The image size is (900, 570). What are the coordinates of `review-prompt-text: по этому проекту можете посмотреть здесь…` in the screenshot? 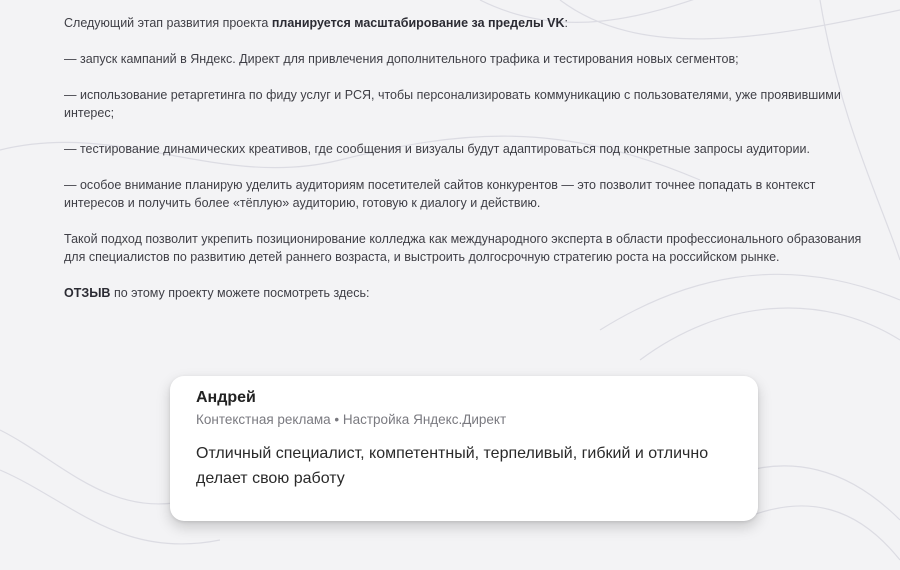 It's located at (240, 293).